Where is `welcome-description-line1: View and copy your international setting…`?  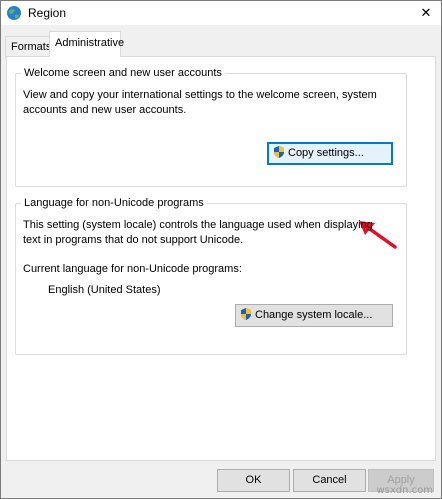 welcome-description-line1: View and copy your international setting… is located at coordinates (200, 95).